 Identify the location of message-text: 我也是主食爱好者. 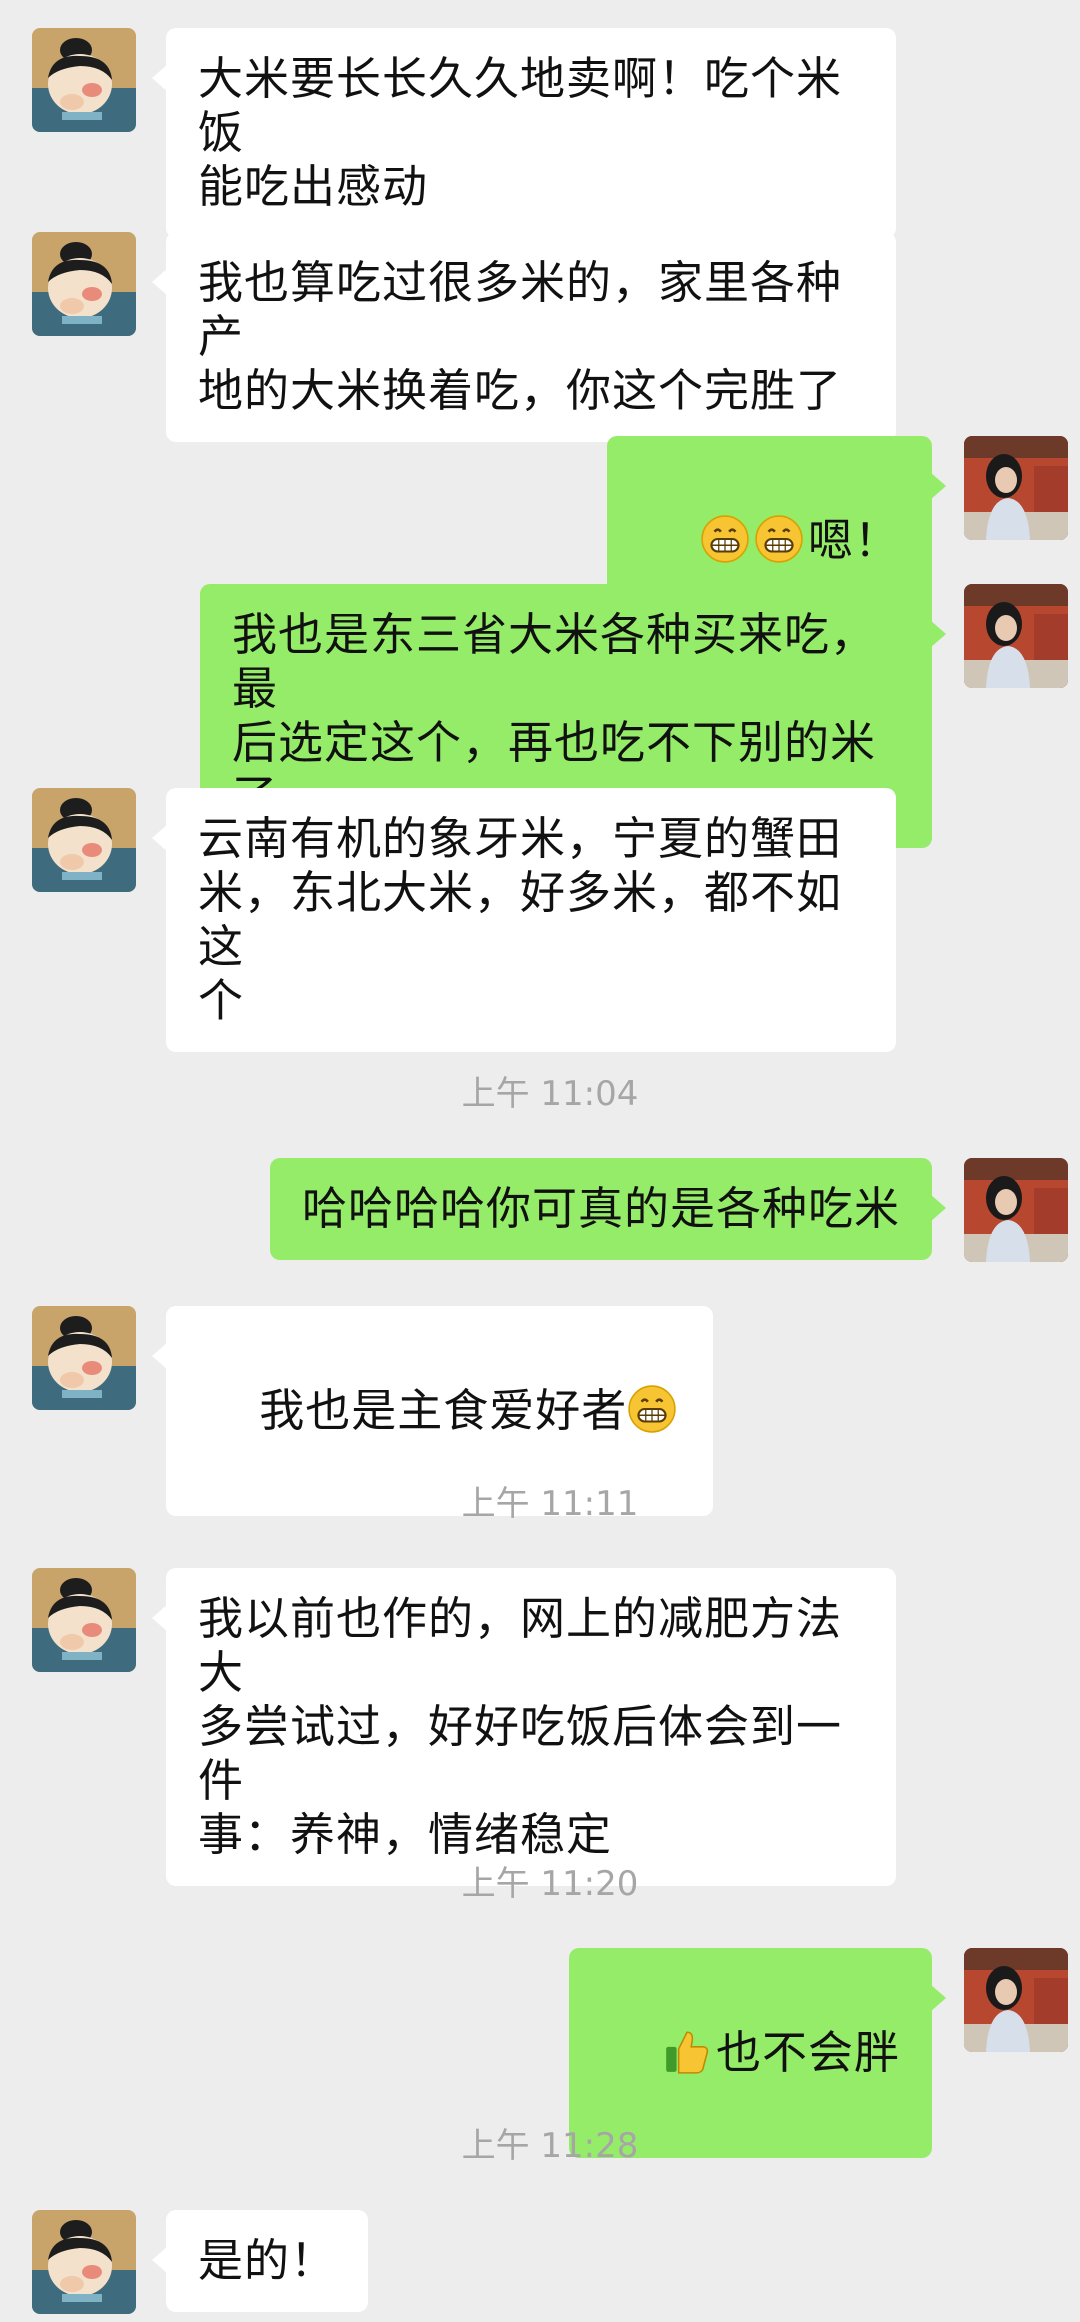
(443, 1410).